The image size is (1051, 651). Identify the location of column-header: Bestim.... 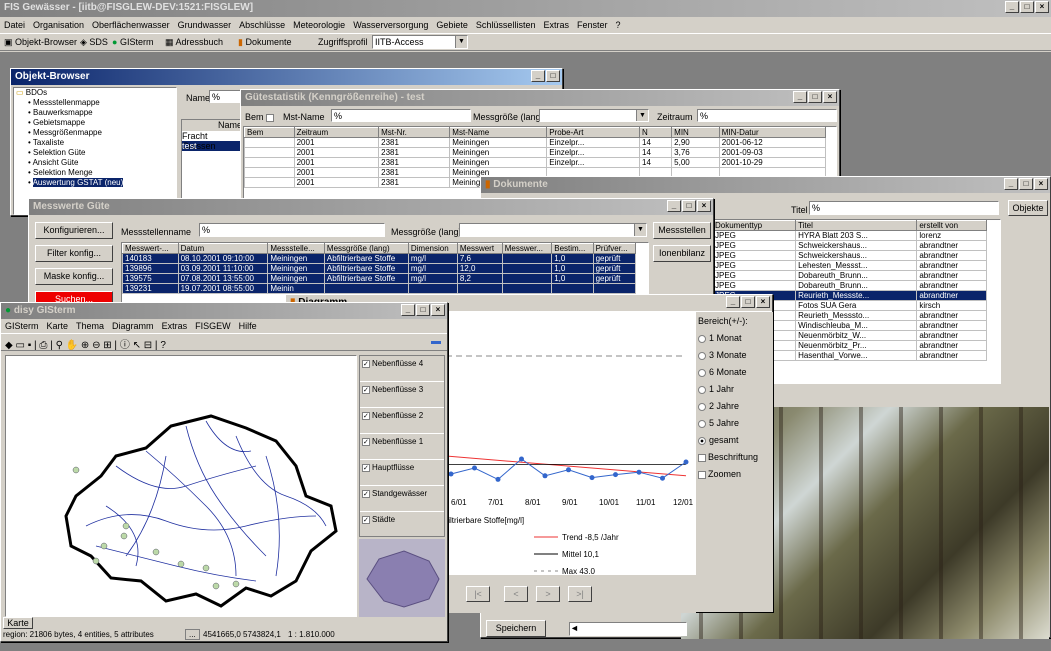
(572, 248).